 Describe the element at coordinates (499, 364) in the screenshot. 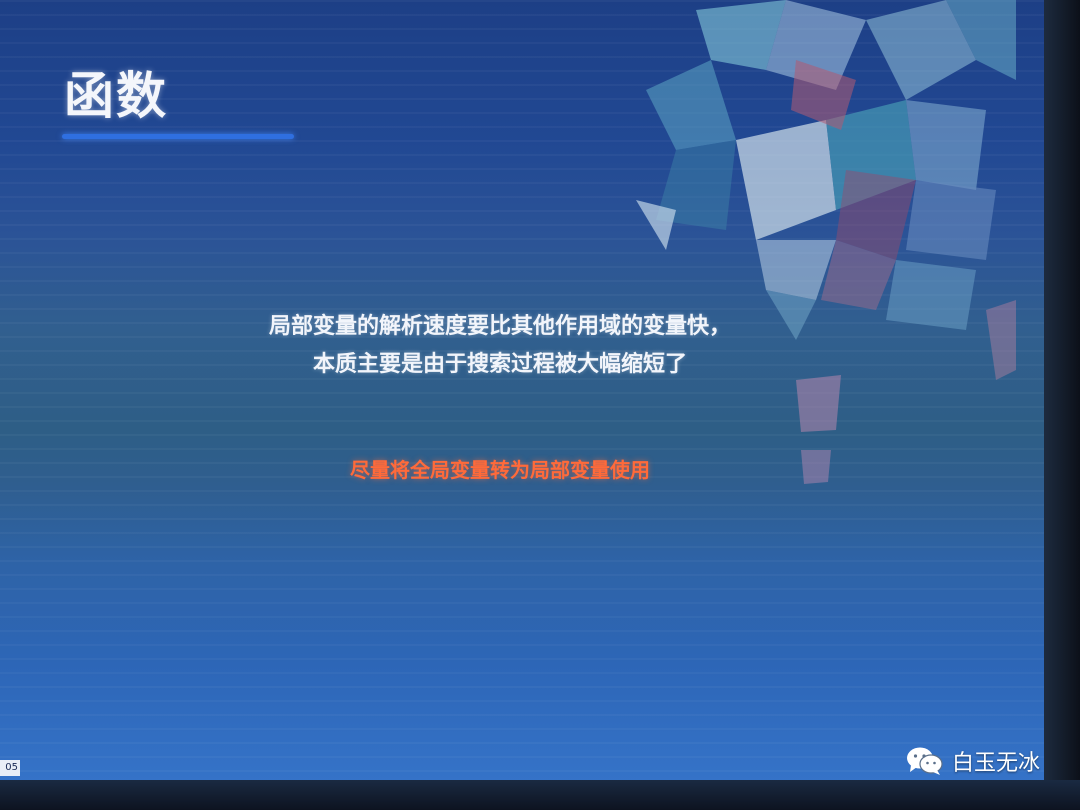

I see `body-line-2: 本质主要是由于搜索过程被大幅缩短了` at that location.